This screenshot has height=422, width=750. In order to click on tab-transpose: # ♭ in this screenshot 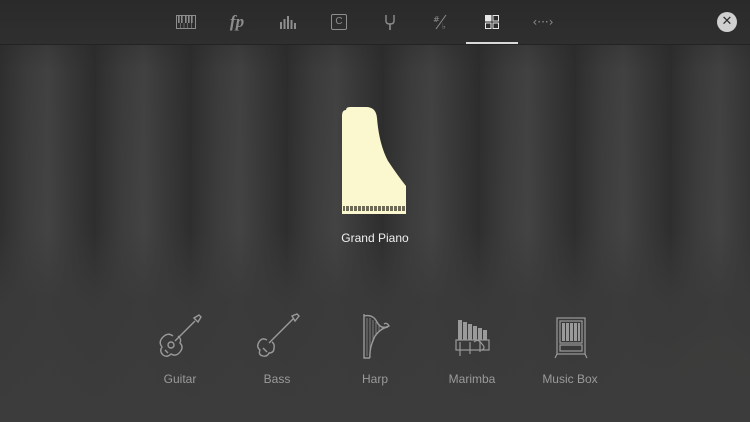, I will do `click(441, 22)`.